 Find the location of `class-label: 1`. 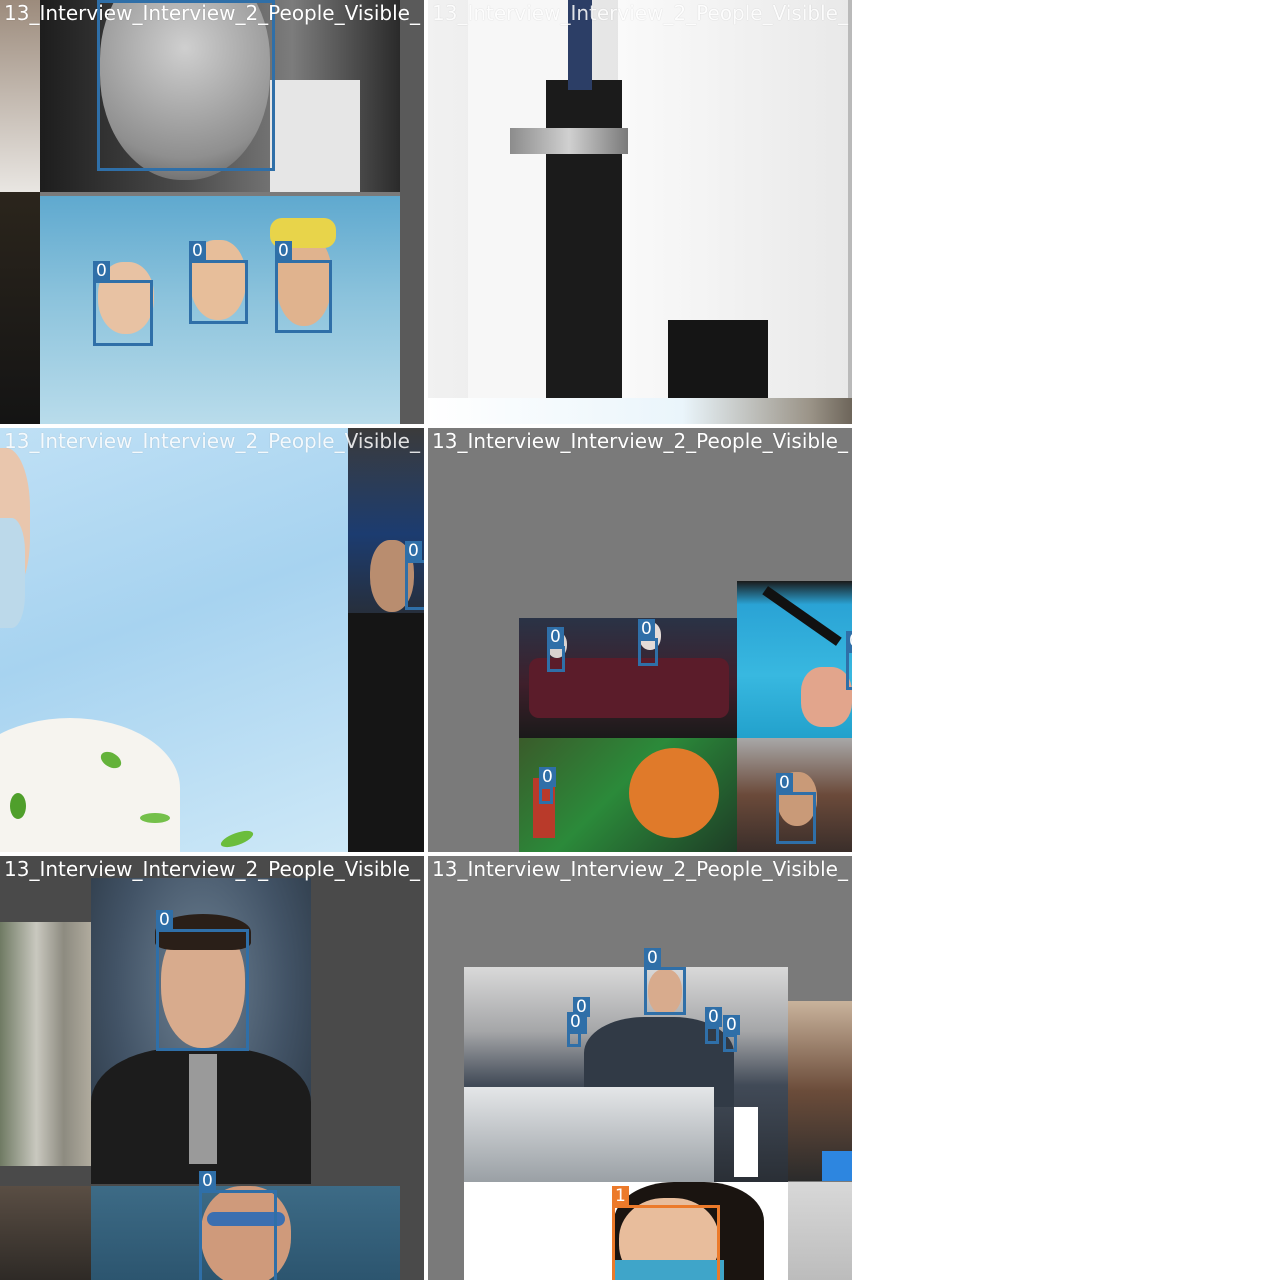

class-label: 1 is located at coordinates (620, 1196).